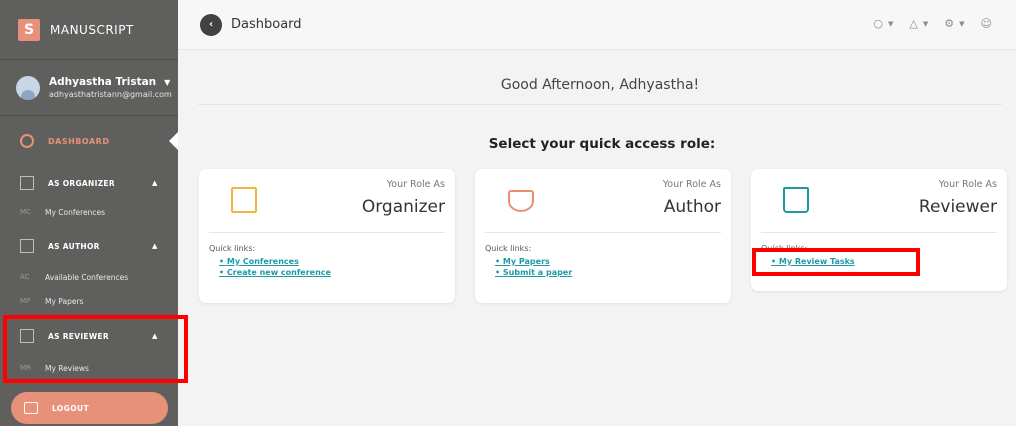 This screenshot has width=1016, height=426. I want to click on link-my-conferences: My Conferences, so click(332, 261).